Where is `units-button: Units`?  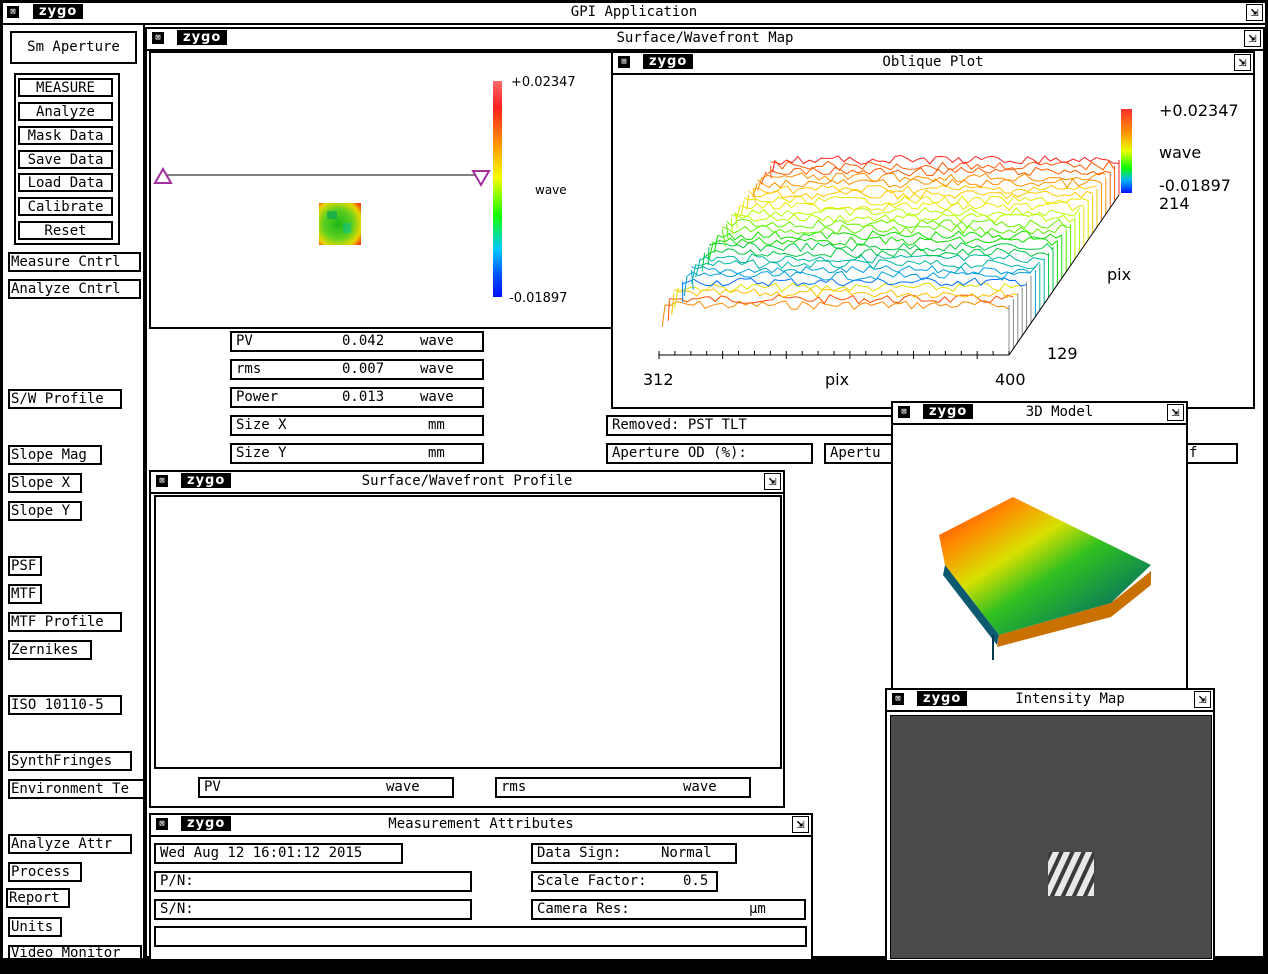 units-button: Units is located at coordinates (35, 927).